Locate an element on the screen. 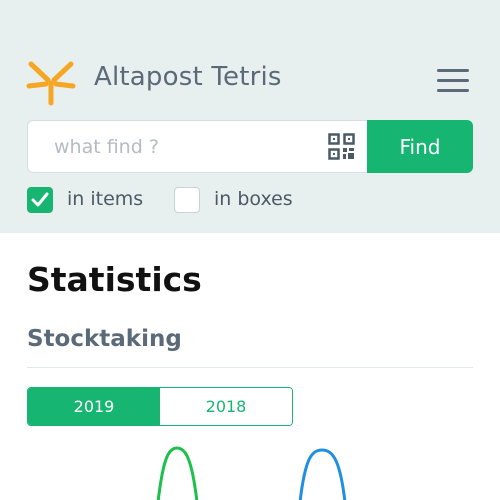 This screenshot has height=500, width=500. asterisk-logo-icon is located at coordinates (51, 80).